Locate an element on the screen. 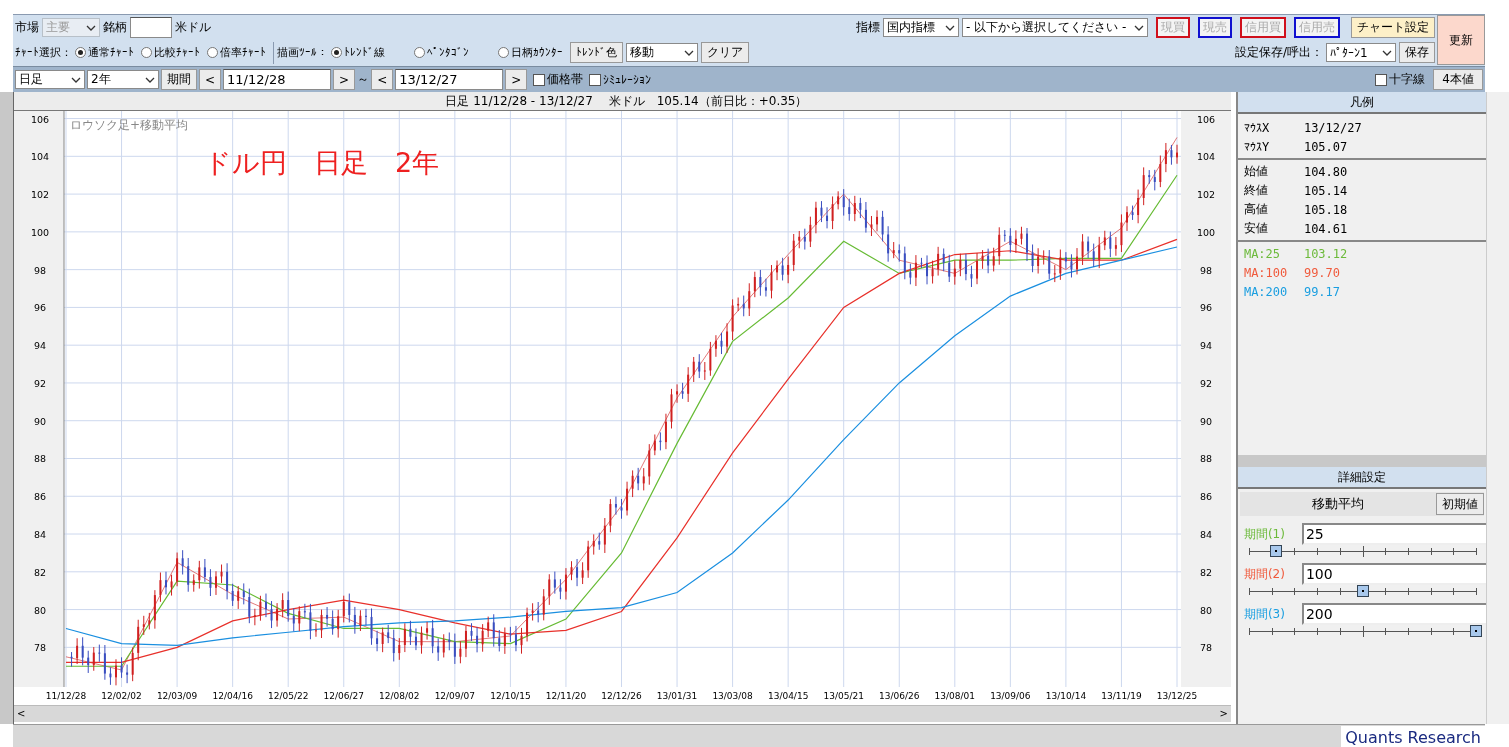 Image resolution: width=1509 pixels, height=747 pixels. legend-label: ﾏｳｽY is located at coordinates (1257, 146).